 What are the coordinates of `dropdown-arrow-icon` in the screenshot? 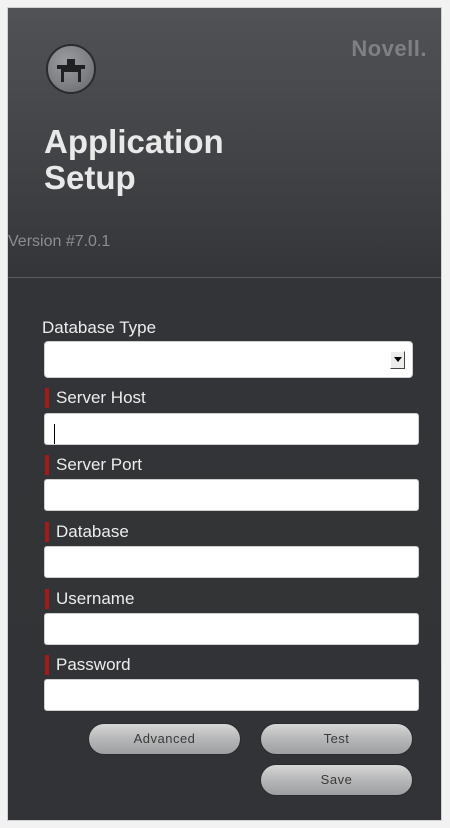 It's located at (397, 360).